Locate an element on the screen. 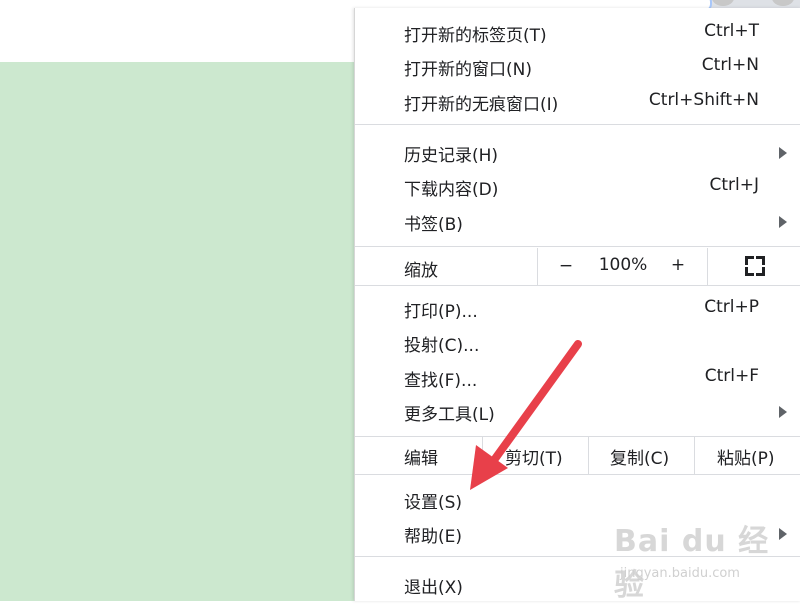 Image resolution: width=800 pixels, height=604 pixels. shortcut-label: Ctrl+P is located at coordinates (731, 307).